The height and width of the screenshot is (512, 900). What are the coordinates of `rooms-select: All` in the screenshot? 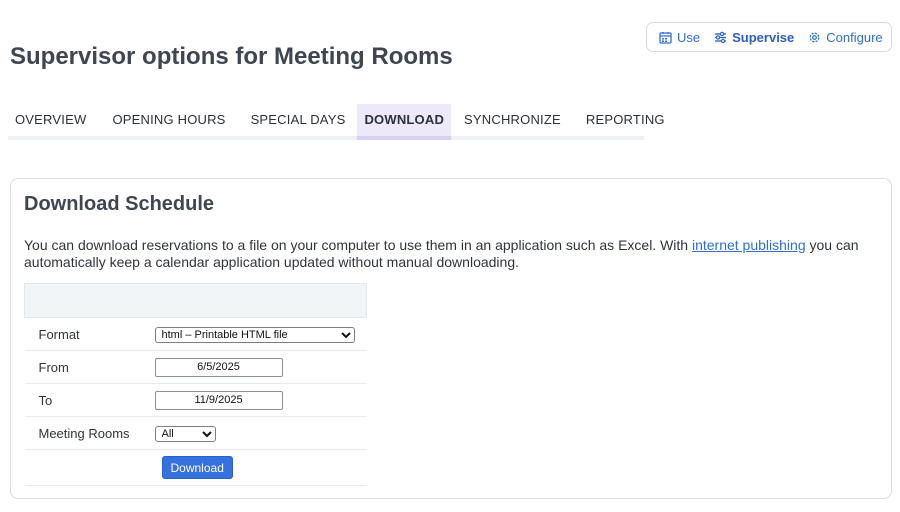 It's located at (185, 433).